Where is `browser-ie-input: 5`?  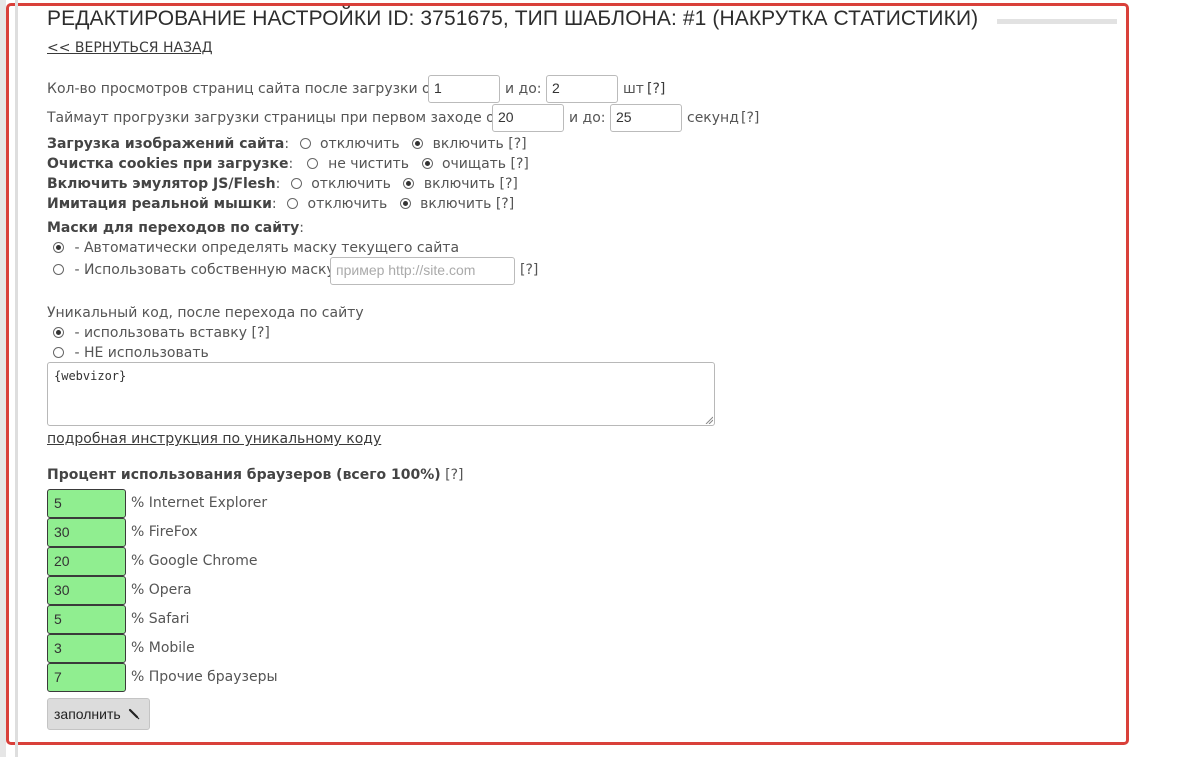 browser-ie-input: 5 is located at coordinates (86, 503).